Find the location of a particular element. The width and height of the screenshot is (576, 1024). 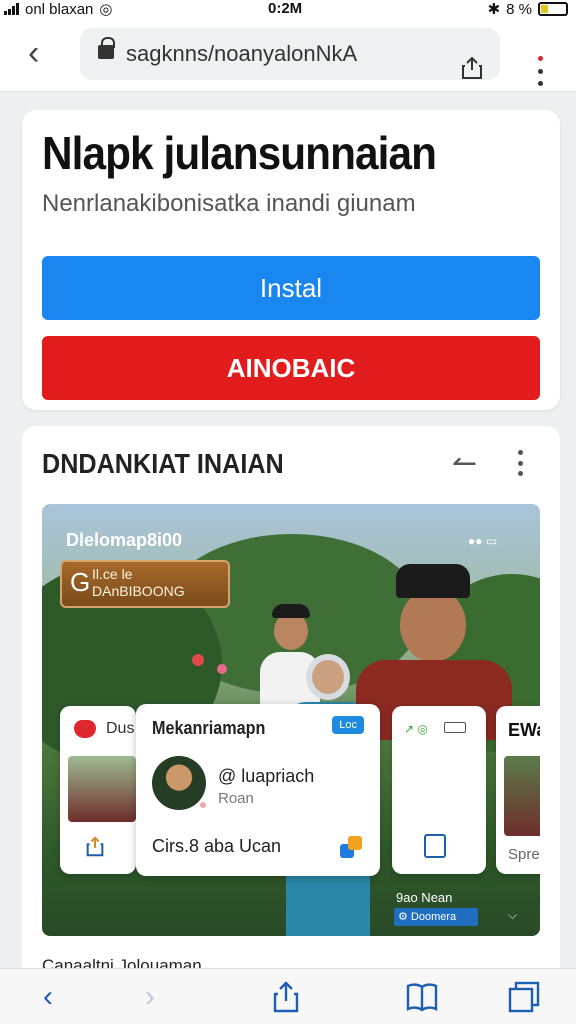

download-button: ⚙ Doomera is located at coordinates (436, 917).